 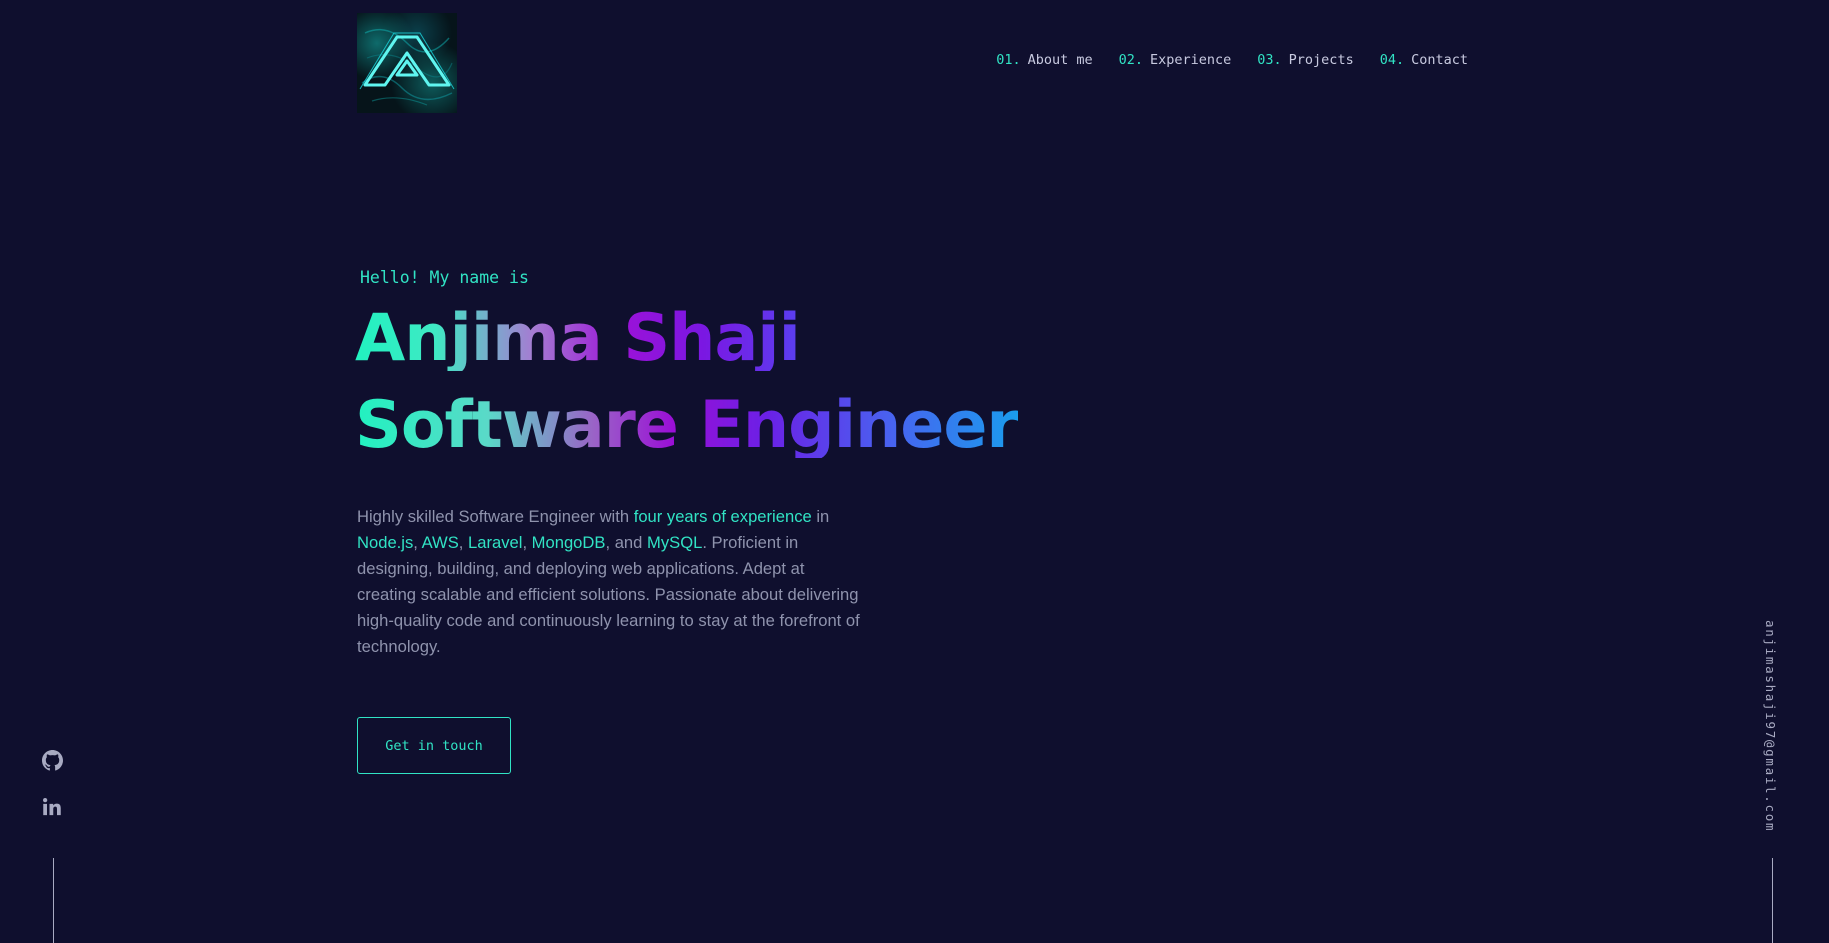 What do you see at coordinates (686, 425) in the screenshot?
I see `hero-role: Software Engineer` at bounding box center [686, 425].